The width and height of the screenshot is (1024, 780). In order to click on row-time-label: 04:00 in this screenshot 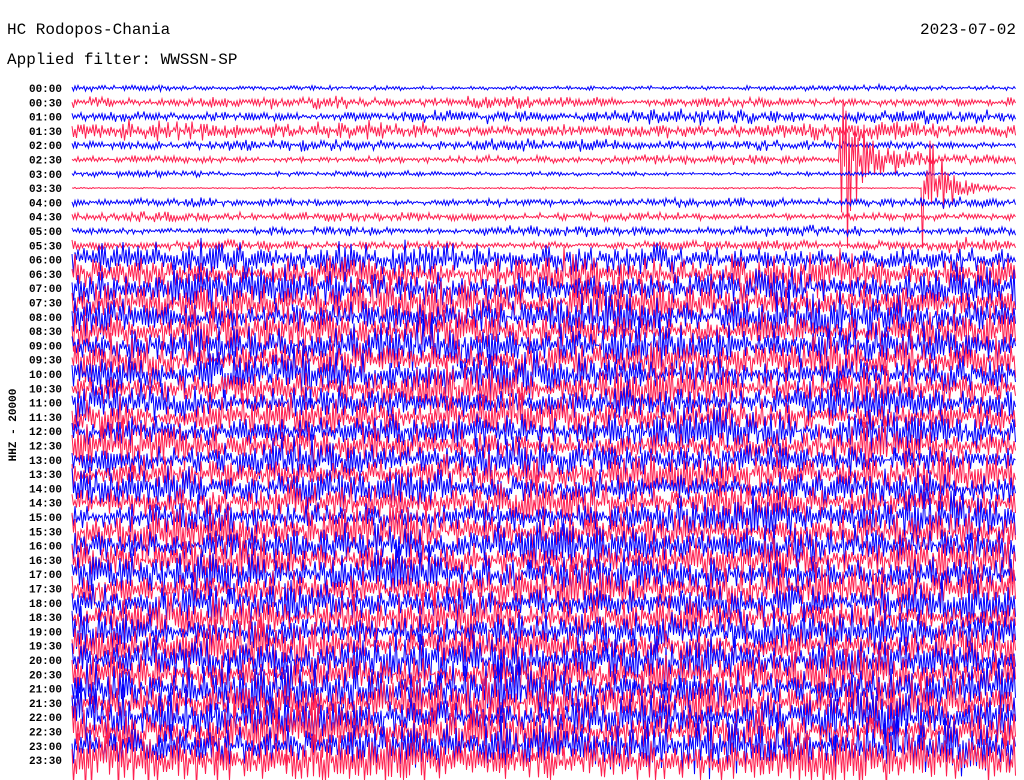, I will do `click(45, 204)`.